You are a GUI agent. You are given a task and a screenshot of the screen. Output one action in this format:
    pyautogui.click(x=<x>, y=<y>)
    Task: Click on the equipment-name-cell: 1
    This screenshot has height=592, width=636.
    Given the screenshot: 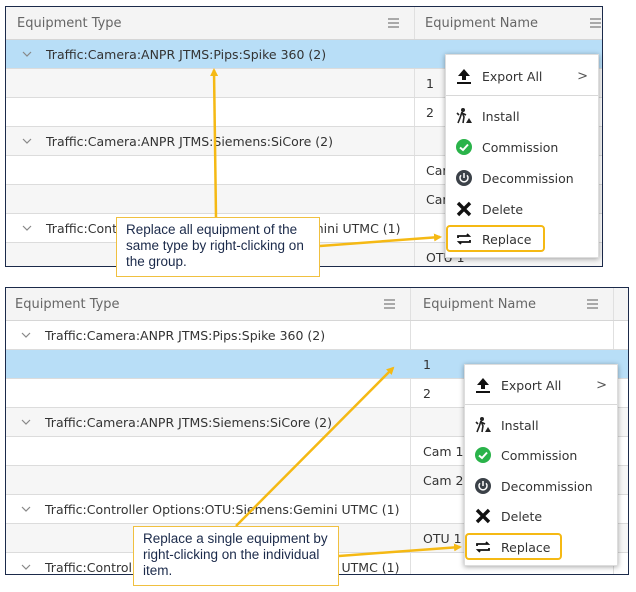 What is the action you would take?
    pyautogui.click(x=427, y=364)
    